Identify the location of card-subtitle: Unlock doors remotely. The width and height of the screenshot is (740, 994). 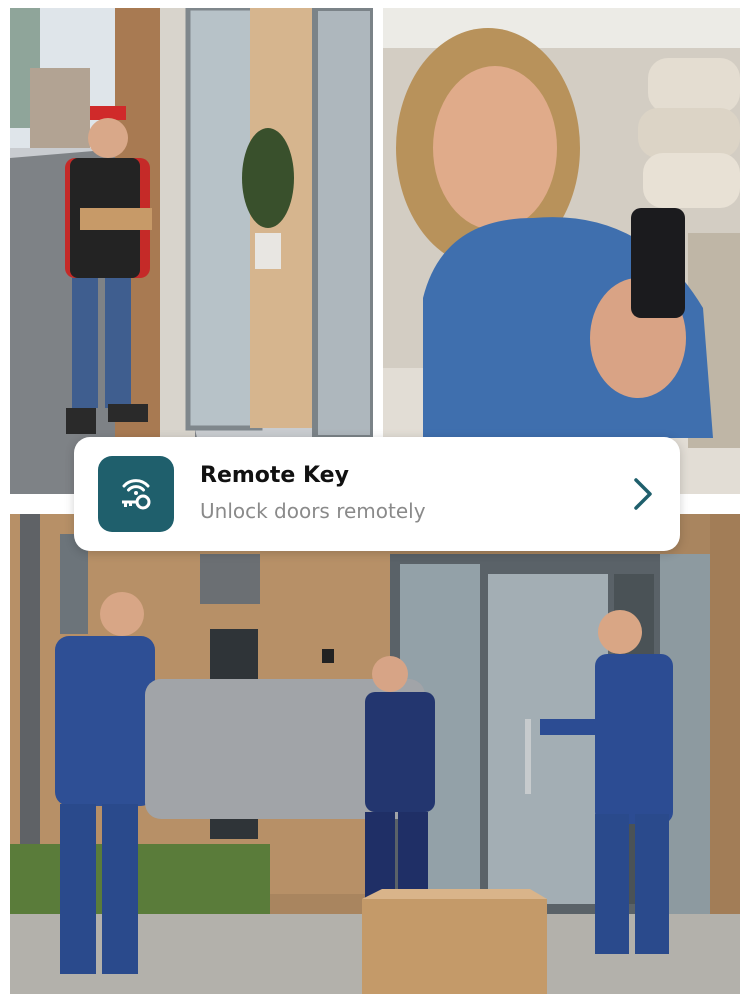
(313, 511).